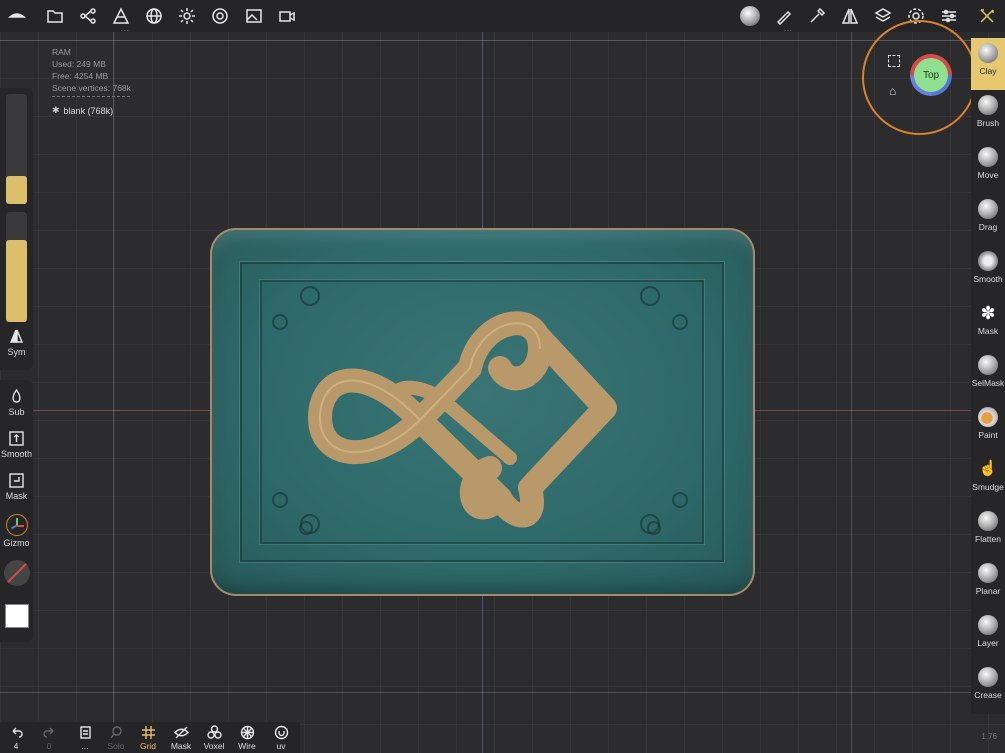  I want to click on smudge-icon: ☝, so click(988, 468).